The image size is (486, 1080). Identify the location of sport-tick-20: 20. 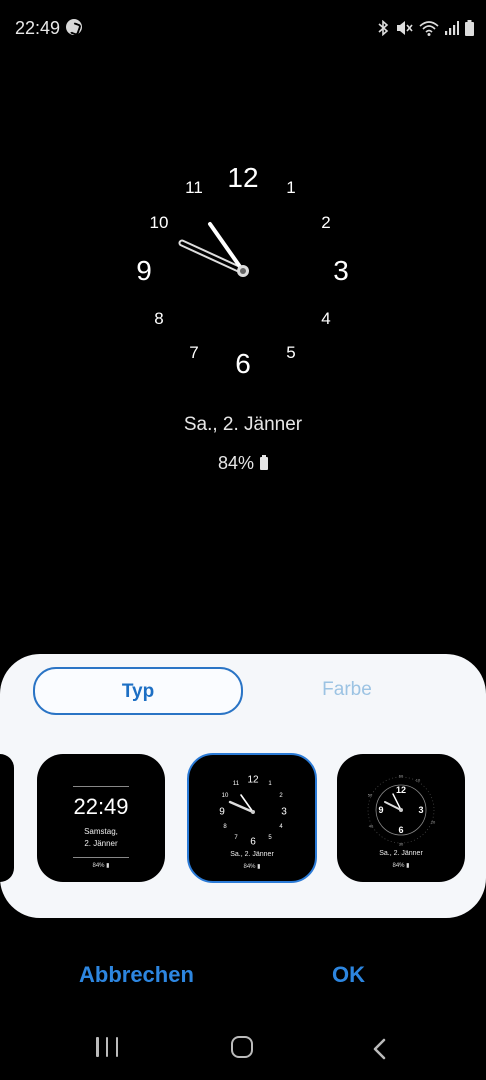
(433, 822).